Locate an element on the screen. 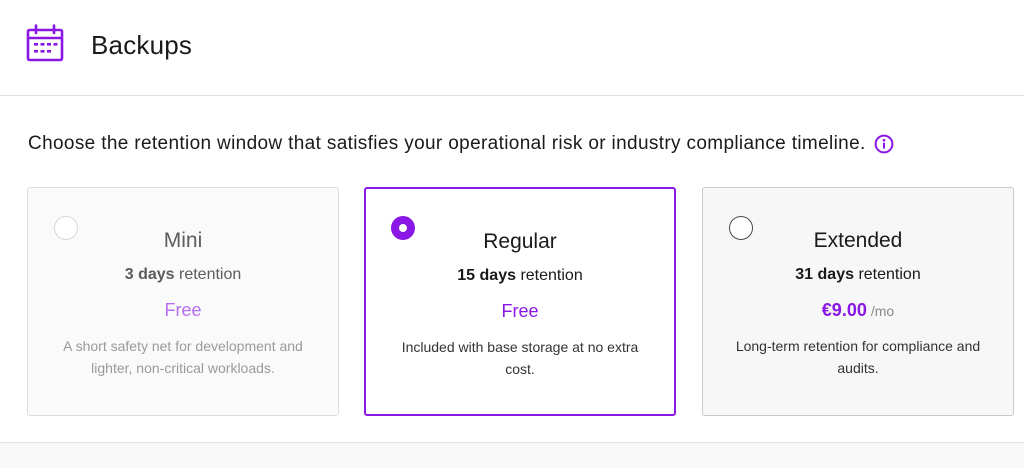 The height and width of the screenshot is (468, 1024). footer-band is located at coordinates (512, 455).